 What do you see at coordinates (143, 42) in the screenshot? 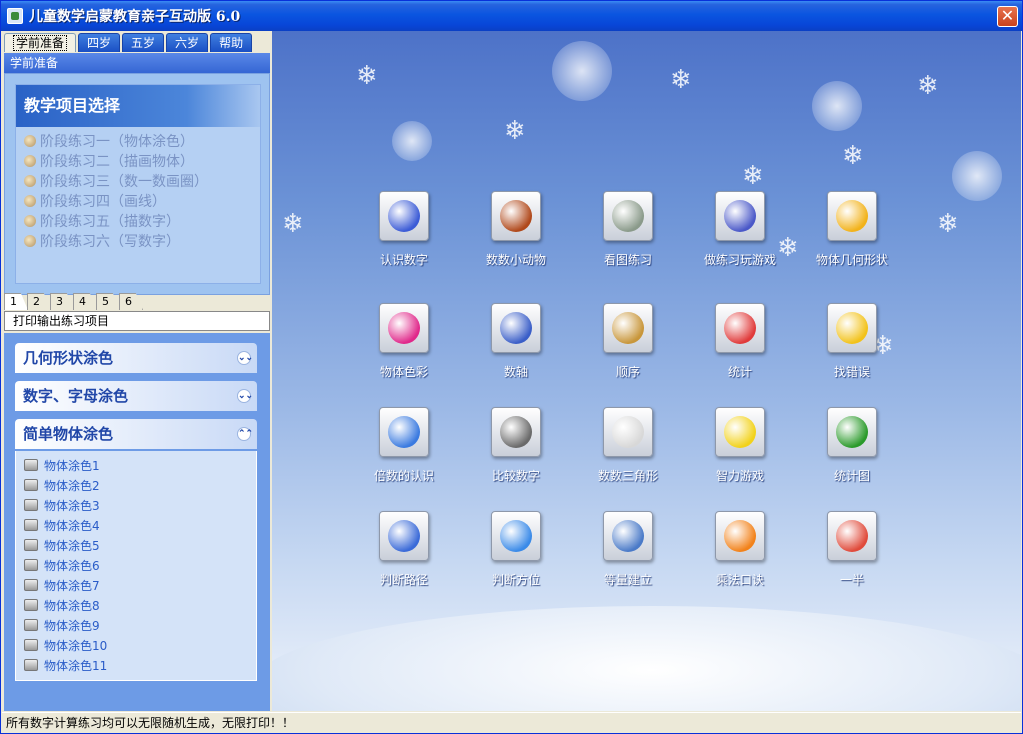
I see `tab-age-five: 五岁` at bounding box center [143, 42].